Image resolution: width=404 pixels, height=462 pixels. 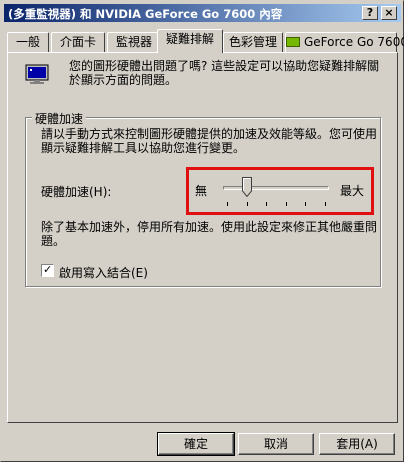 I want to click on nvidia-icon, so click(x=293, y=42).